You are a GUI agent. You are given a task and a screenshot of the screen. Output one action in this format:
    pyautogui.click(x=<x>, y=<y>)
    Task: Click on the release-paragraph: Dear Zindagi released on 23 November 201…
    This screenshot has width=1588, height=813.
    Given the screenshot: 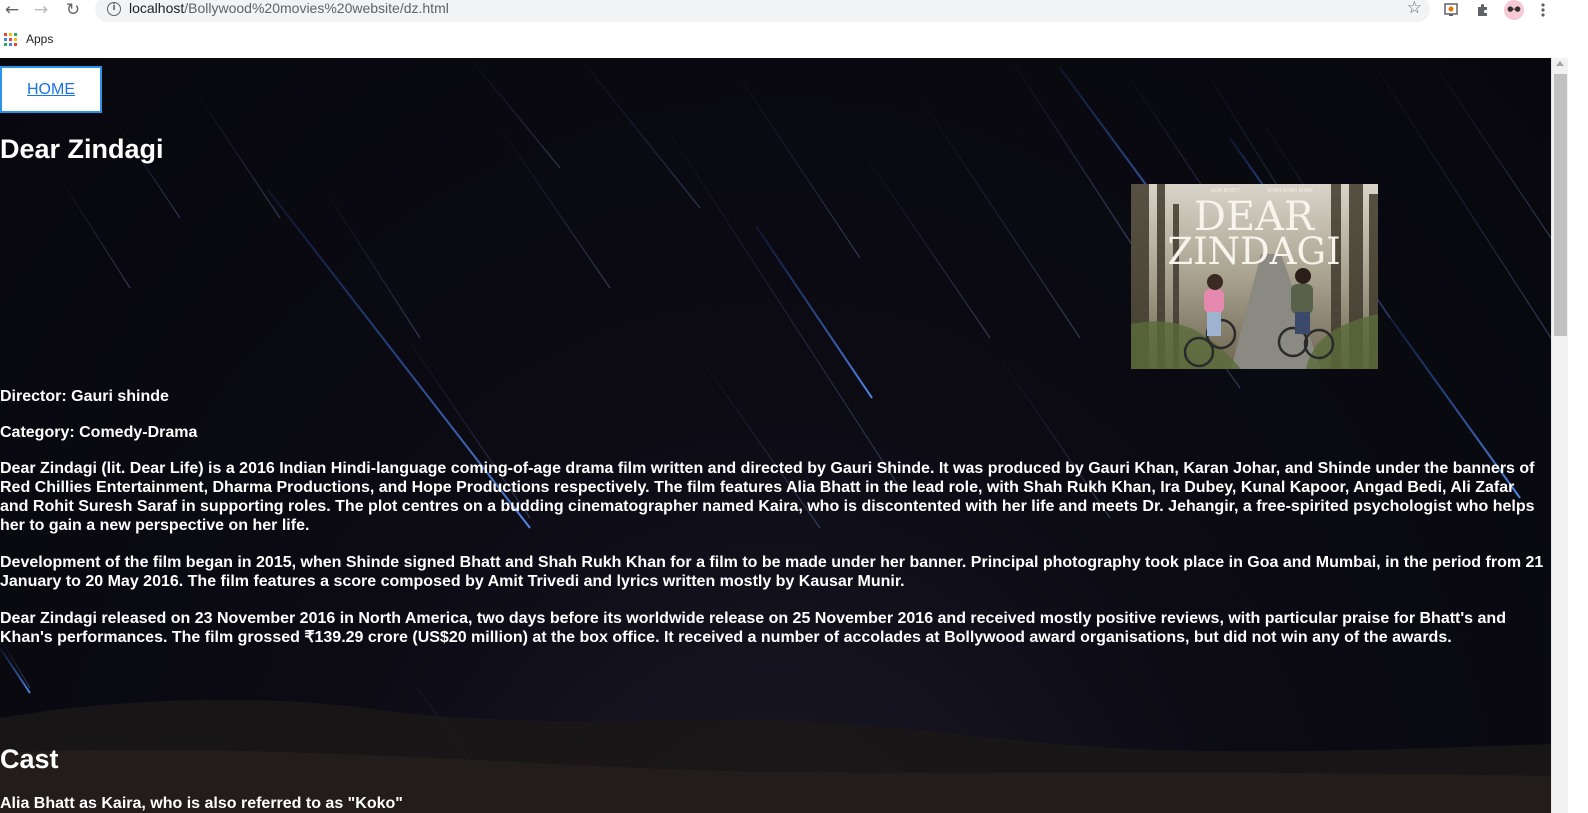 What is the action you would take?
    pyautogui.click(x=753, y=628)
    